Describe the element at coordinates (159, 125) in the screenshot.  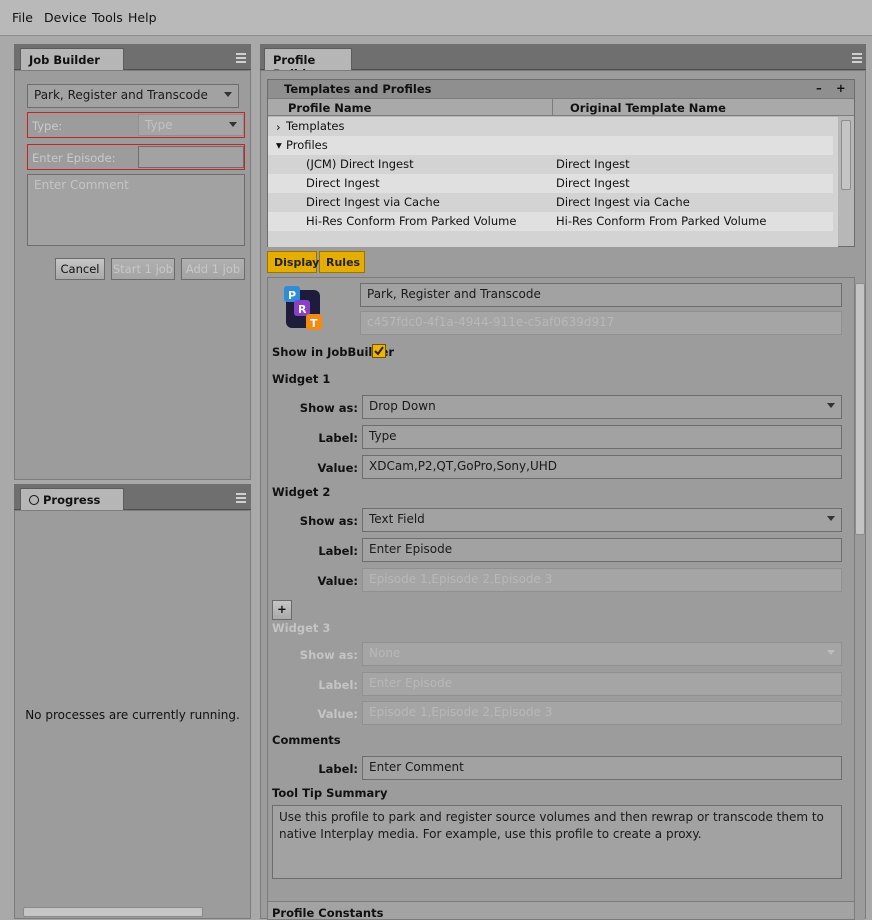
I see `type-select-value: Type` at that location.